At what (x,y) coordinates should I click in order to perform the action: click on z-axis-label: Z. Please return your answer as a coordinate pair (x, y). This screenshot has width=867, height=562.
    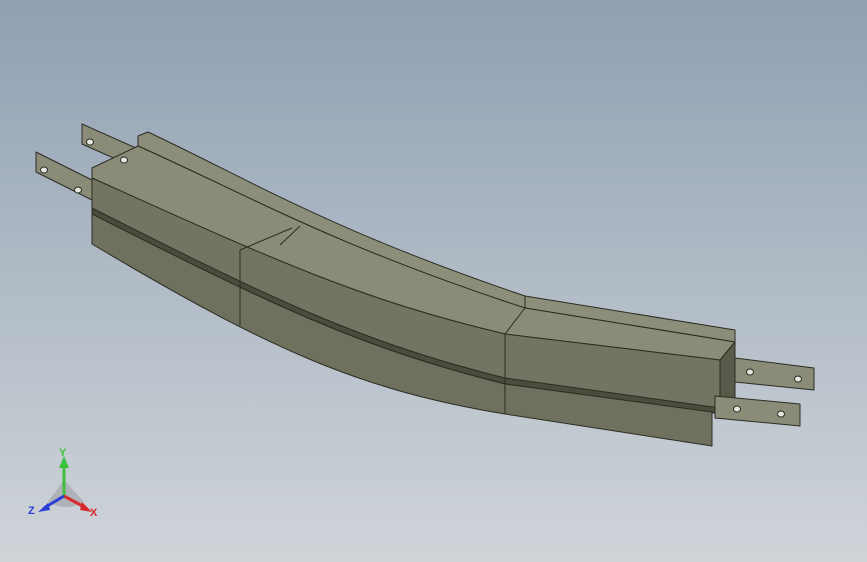
    Looking at the image, I should click on (31, 511).